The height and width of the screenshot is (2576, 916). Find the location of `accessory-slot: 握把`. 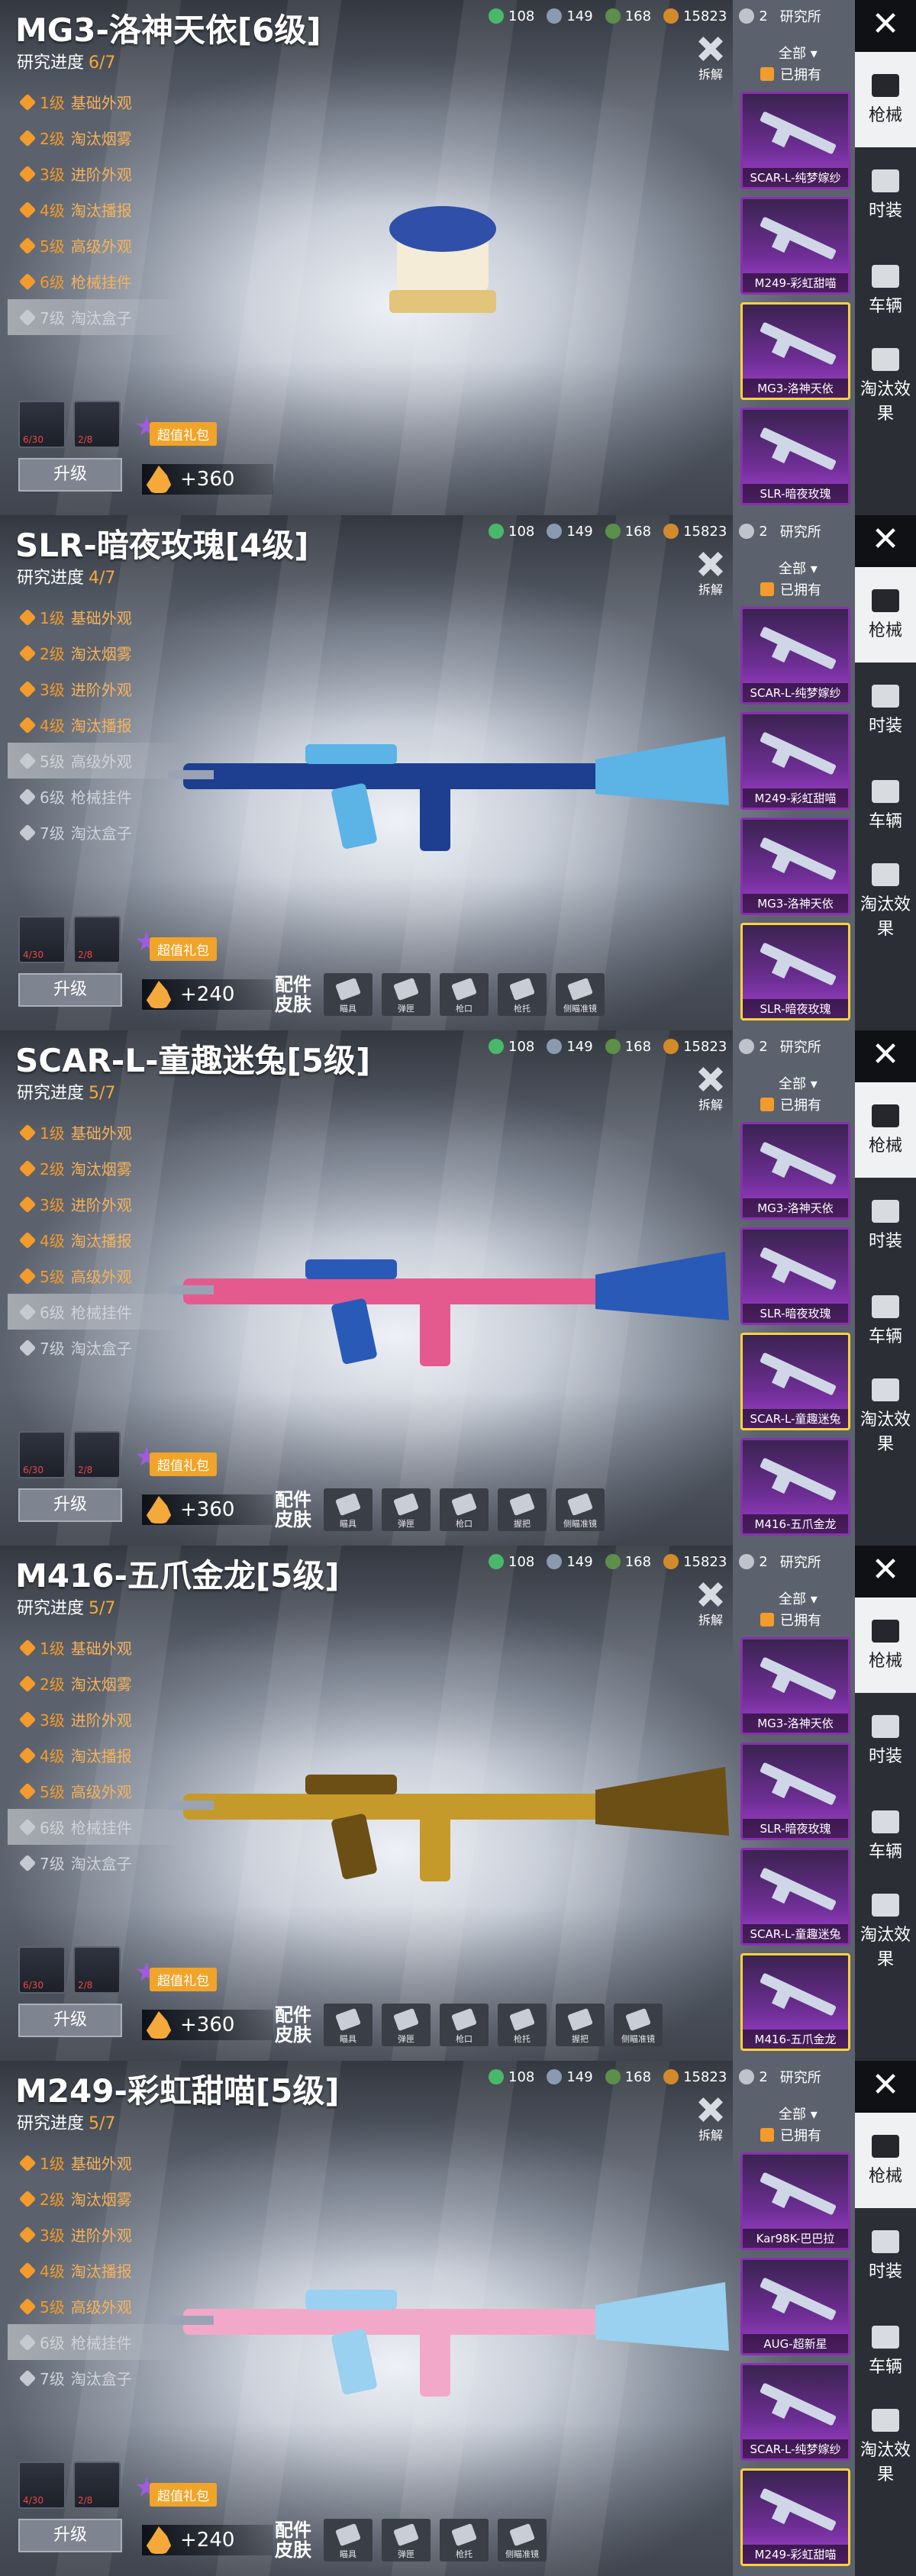

accessory-slot: 握把 is located at coordinates (522, 1510).